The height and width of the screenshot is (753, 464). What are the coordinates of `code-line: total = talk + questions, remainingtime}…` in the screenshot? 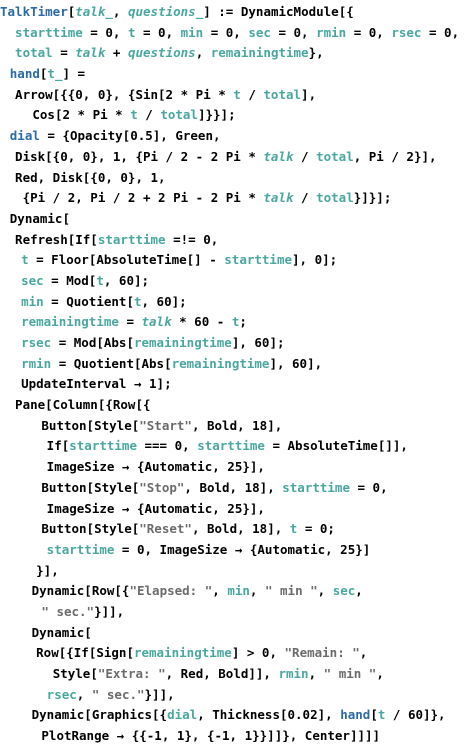 It's located at (232, 53).